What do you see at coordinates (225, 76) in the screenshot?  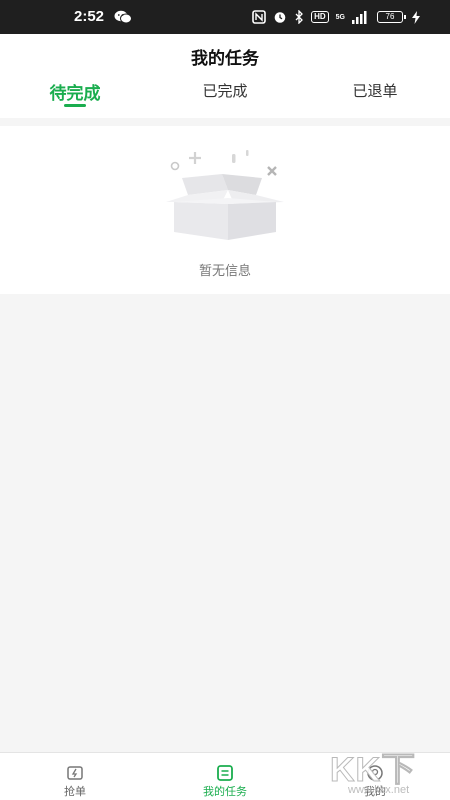 I see `header: 我的任务 待完成 已完成 已退单` at bounding box center [225, 76].